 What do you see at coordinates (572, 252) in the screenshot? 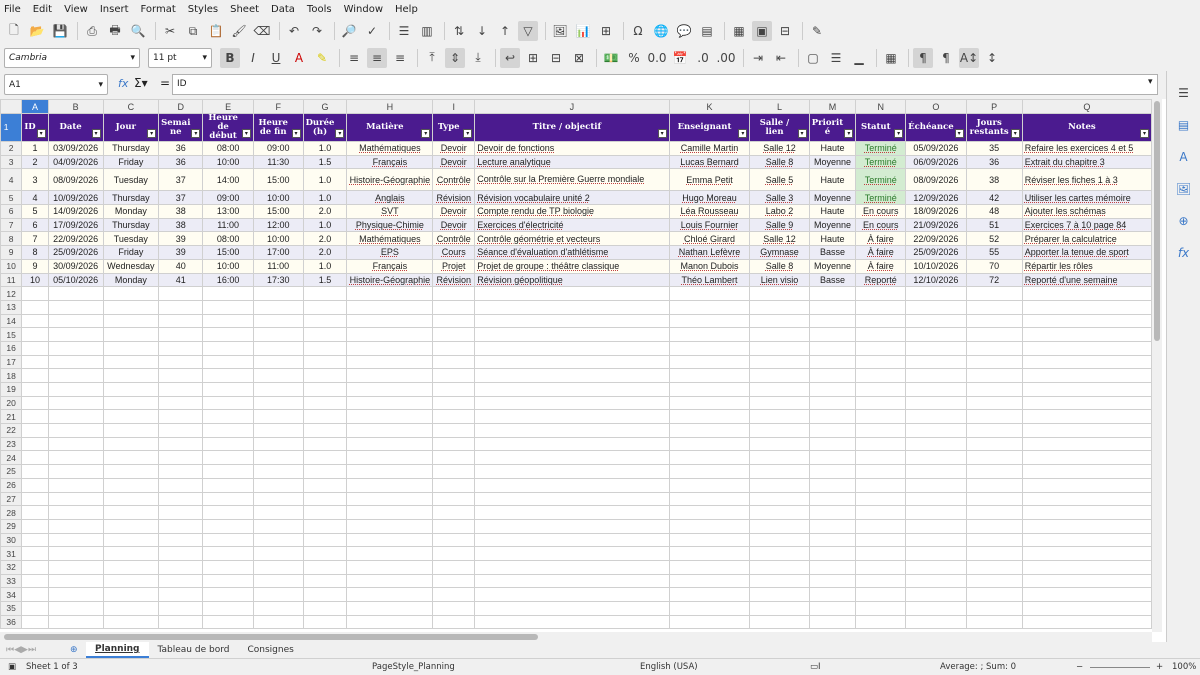
I see `cell: Séance d'évaluation d'athlétisme` at bounding box center [572, 252].